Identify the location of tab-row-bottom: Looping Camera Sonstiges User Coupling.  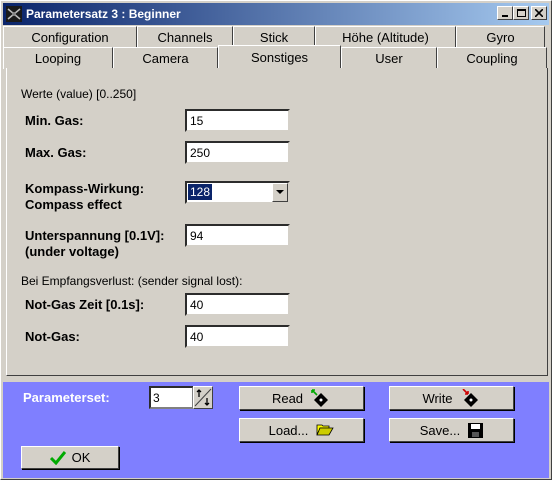
(275, 57).